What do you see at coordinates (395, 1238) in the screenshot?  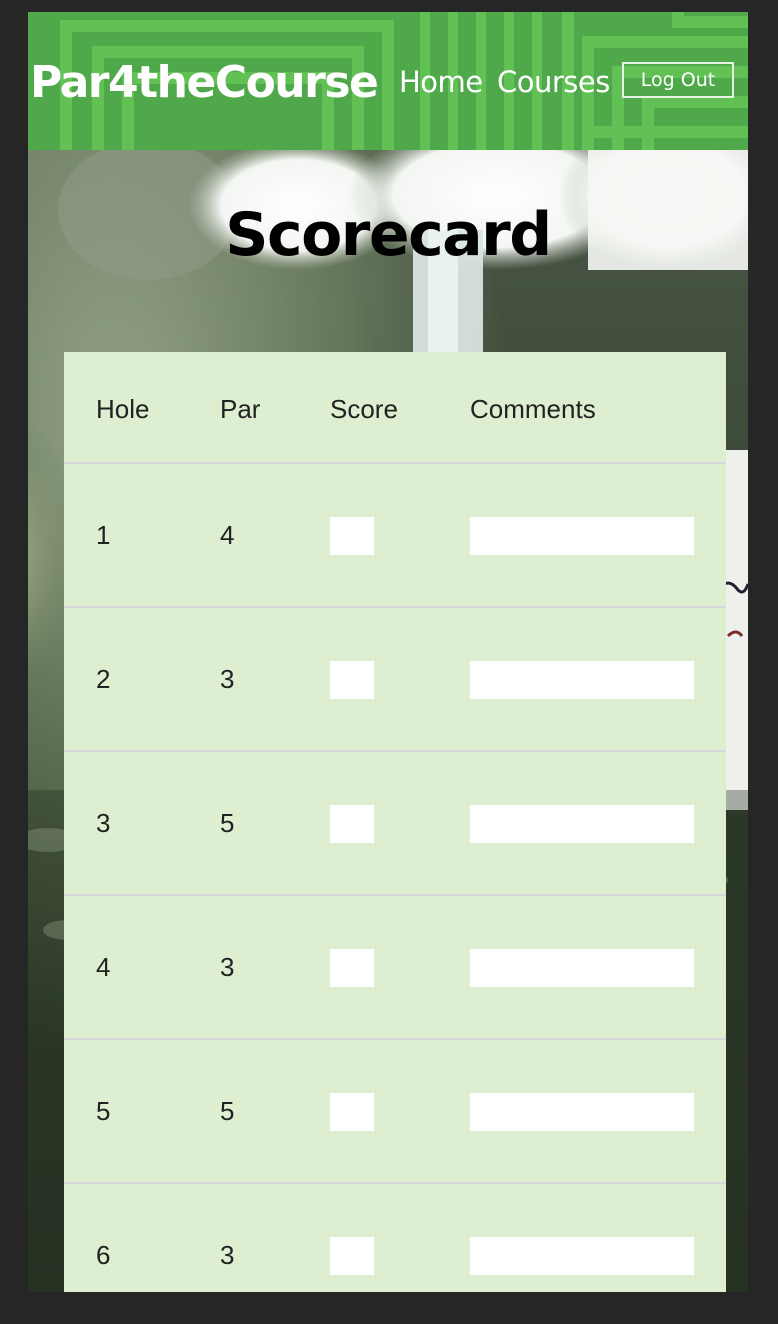 I see `table-row: 6 3` at bounding box center [395, 1238].